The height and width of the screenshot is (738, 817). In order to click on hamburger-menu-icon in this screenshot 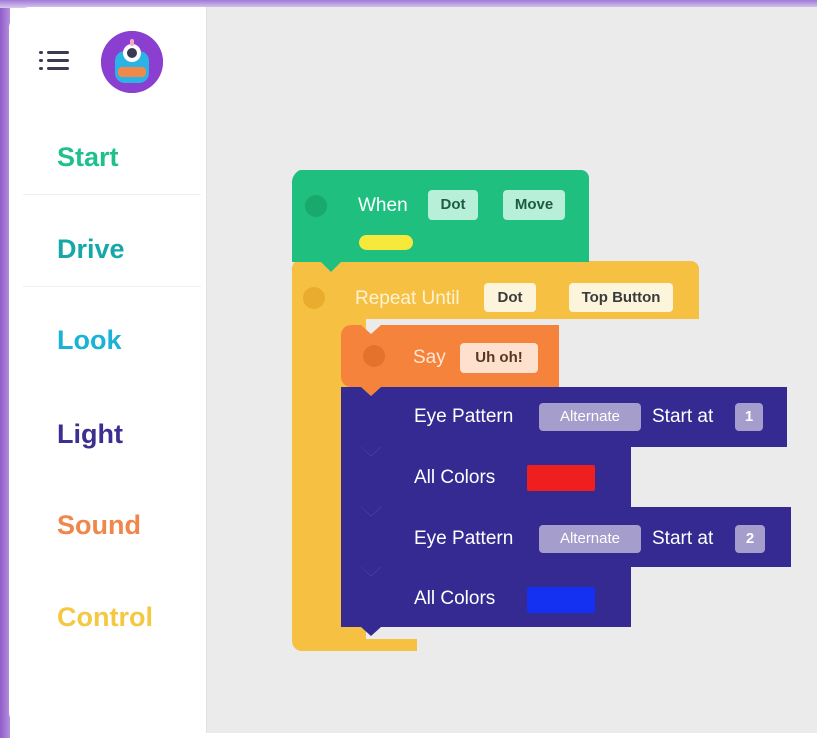, I will do `click(54, 61)`.